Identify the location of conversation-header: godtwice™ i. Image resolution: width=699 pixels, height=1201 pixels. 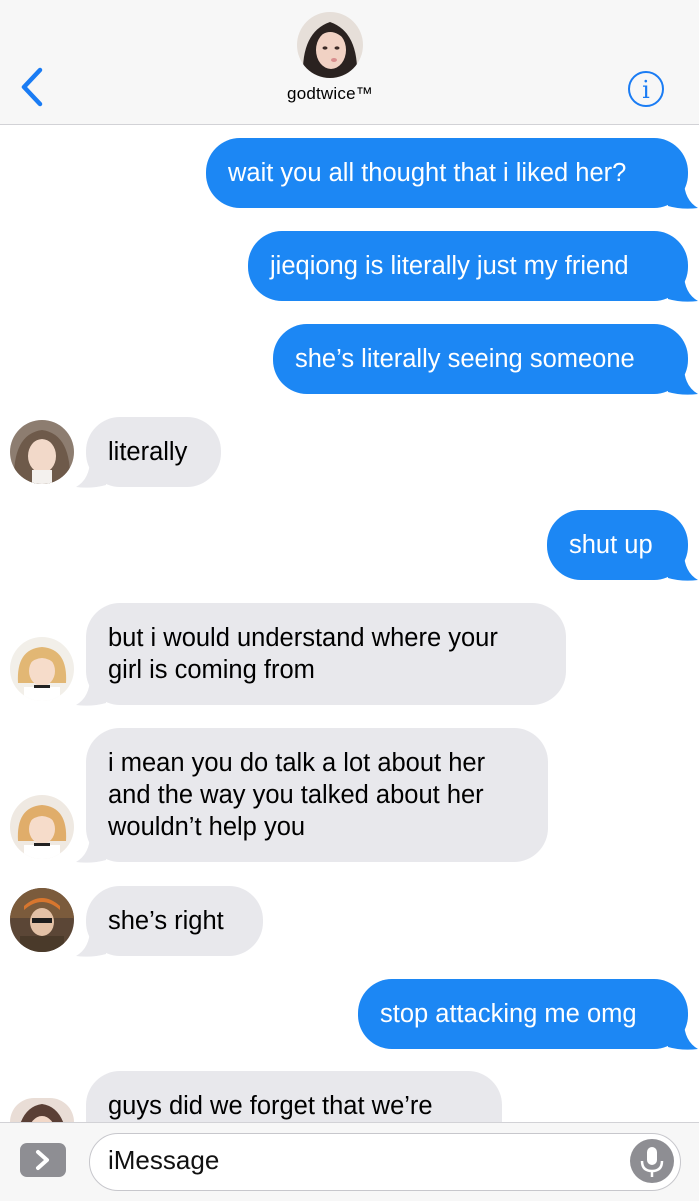
(349, 62).